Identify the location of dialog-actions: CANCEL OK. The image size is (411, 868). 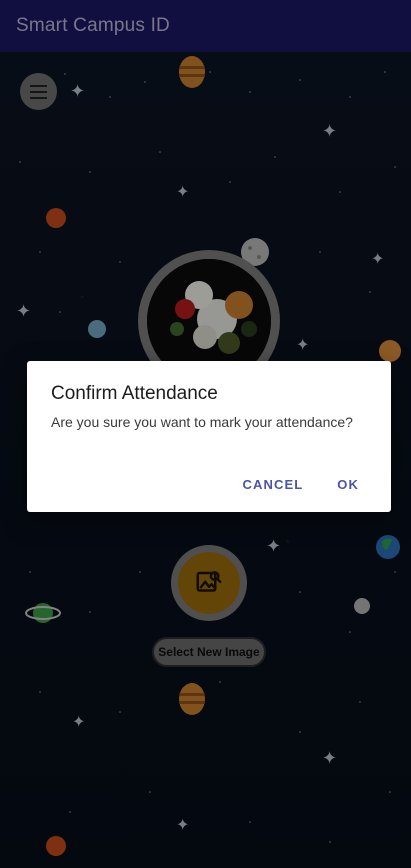
(313, 484).